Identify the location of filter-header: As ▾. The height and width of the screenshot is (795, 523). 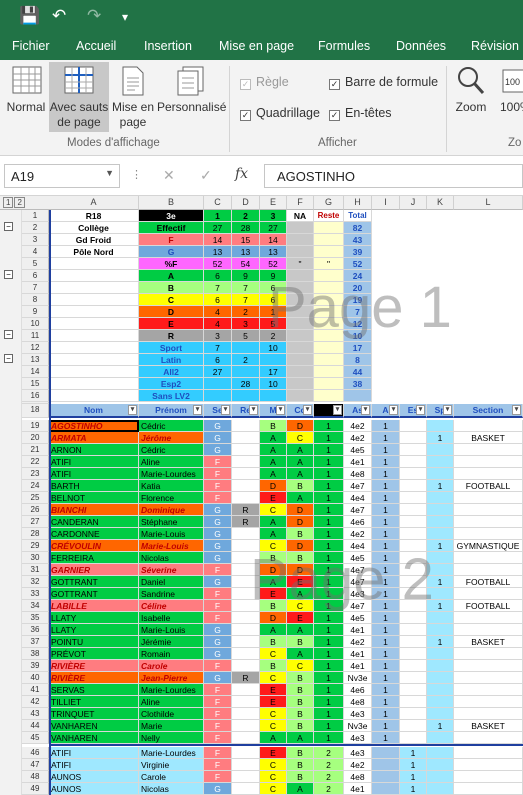
(358, 411).